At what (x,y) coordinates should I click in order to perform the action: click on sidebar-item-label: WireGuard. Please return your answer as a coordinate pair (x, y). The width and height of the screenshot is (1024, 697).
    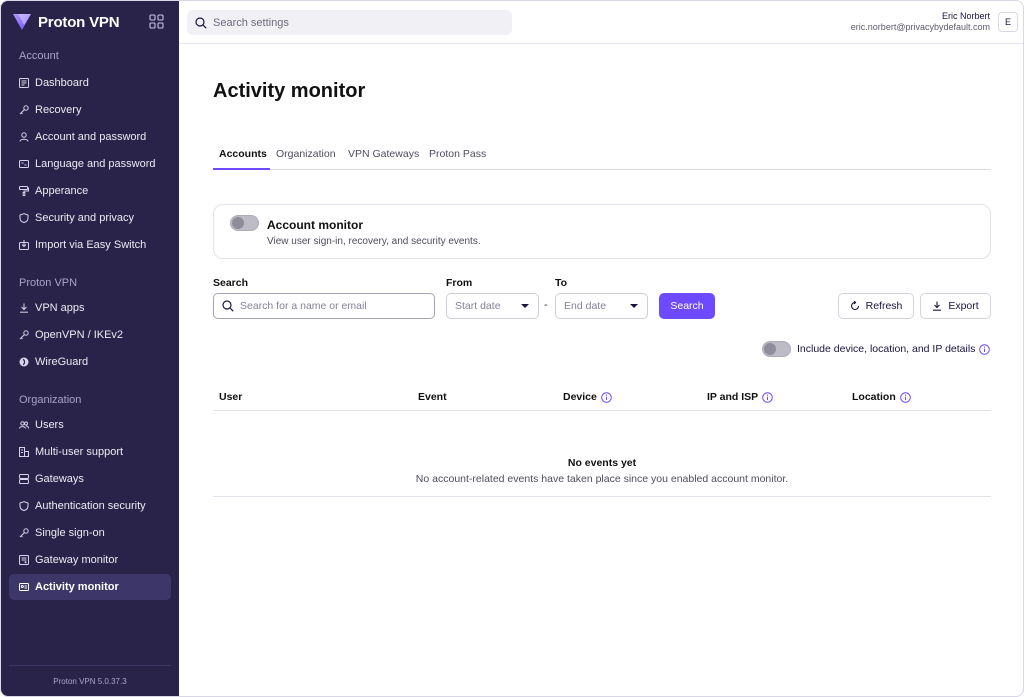
    Looking at the image, I should click on (62, 362).